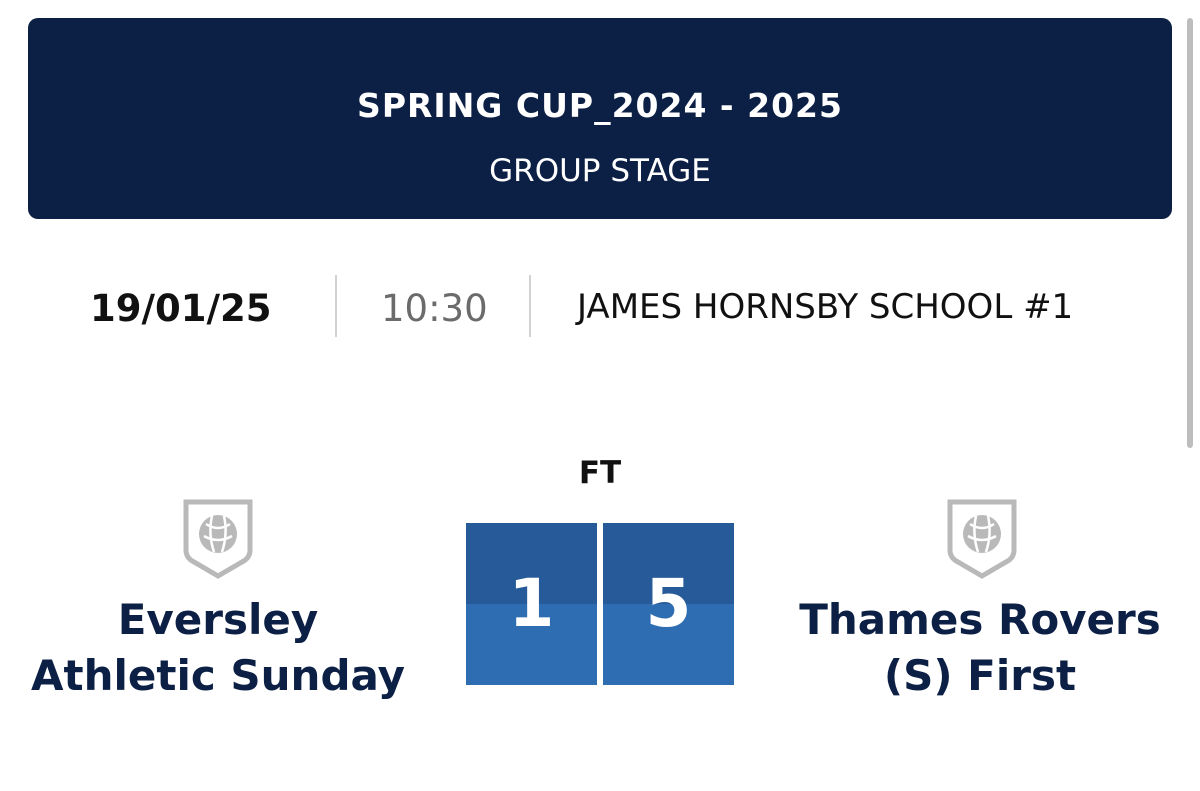 Image resolution: width=1200 pixels, height=791 pixels. Describe the element at coordinates (980, 648) in the screenshot. I see `away-team-name: Thames Rovers (S) First` at that location.